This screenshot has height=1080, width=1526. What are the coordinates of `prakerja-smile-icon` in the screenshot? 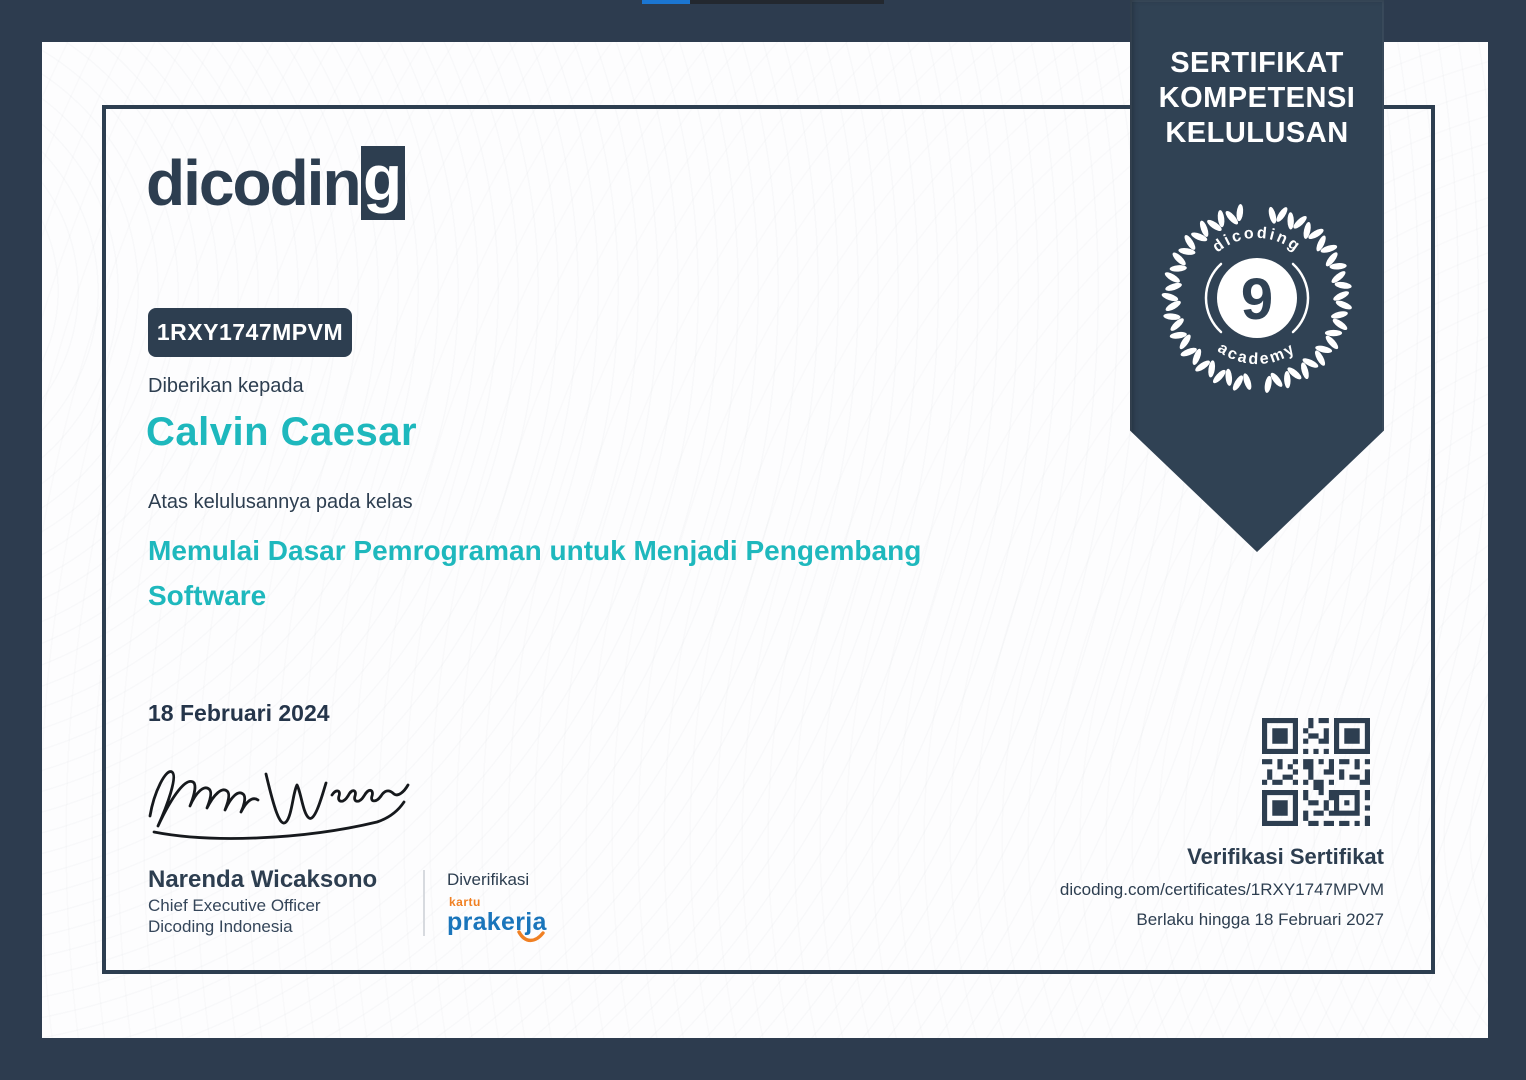 It's located at (531, 936).